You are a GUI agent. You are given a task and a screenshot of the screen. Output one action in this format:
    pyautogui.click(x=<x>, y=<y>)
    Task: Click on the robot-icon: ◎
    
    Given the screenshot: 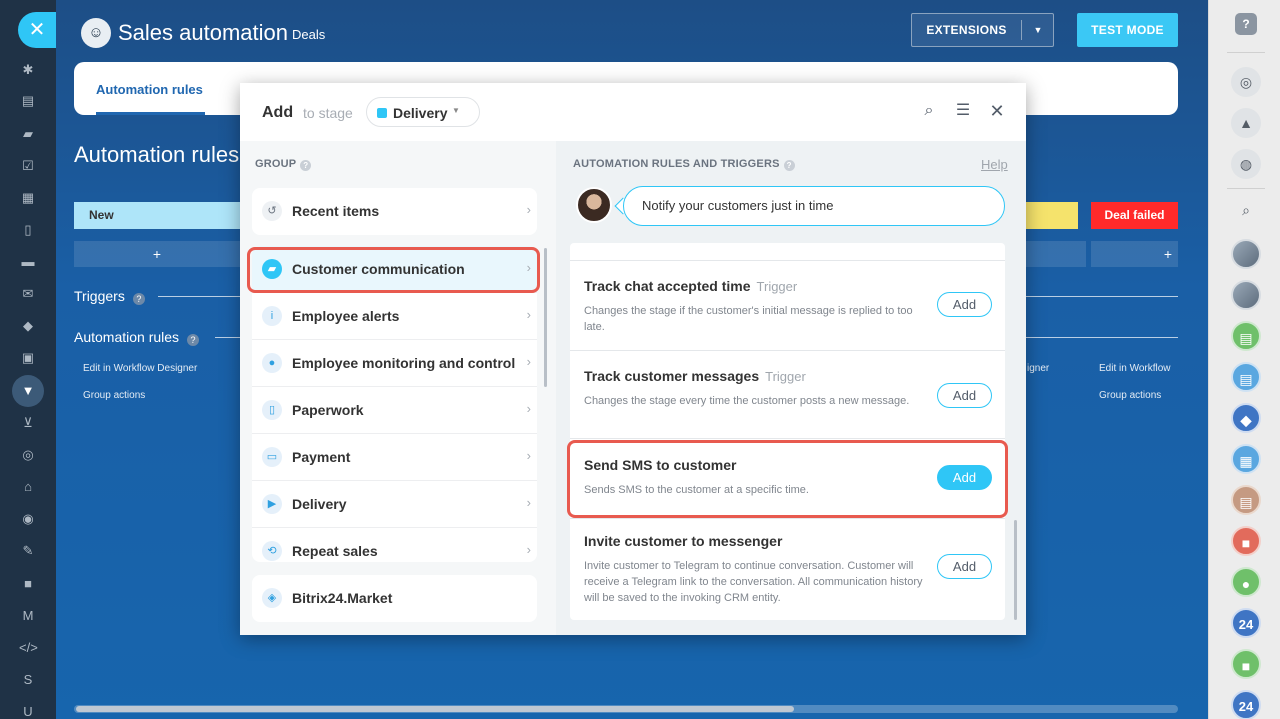 What is the action you would take?
    pyautogui.click(x=28, y=455)
    